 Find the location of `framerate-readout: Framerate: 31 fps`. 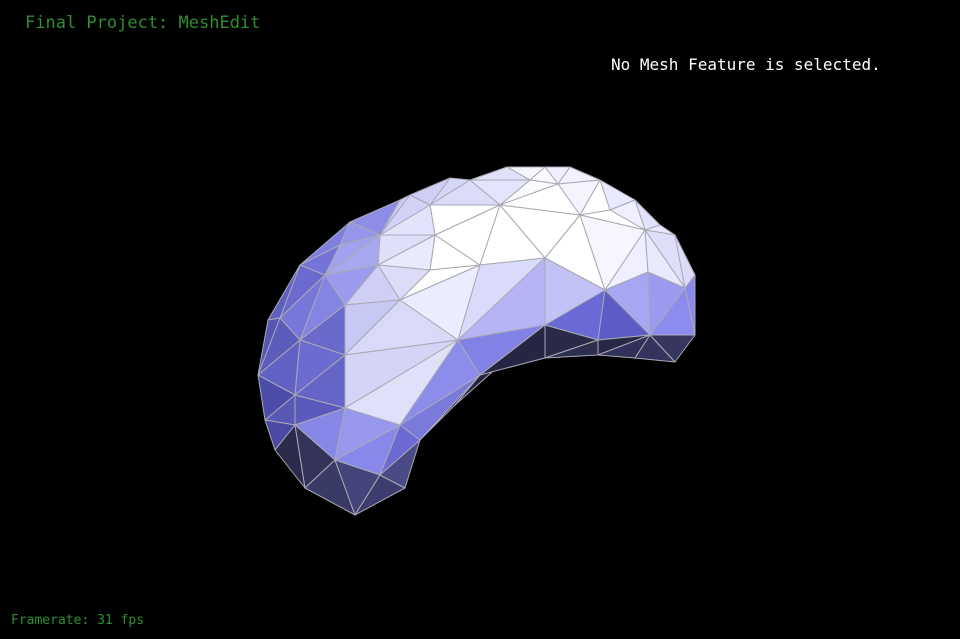

framerate-readout: Framerate: 31 fps is located at coordinates (78, 620).